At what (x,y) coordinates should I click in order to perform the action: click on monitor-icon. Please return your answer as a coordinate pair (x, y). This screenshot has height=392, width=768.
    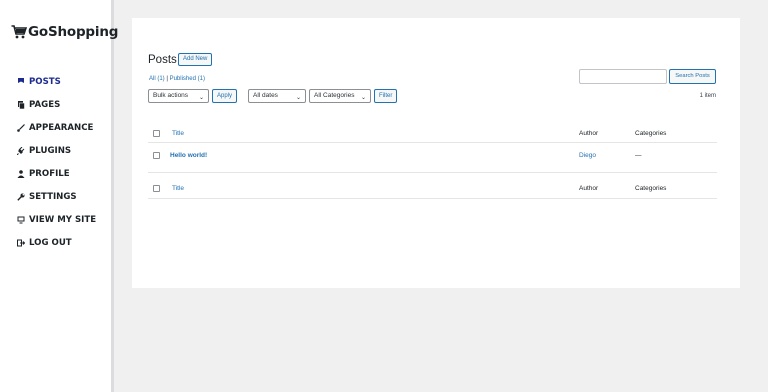
    Looking at the image, I should click on (20, 219).